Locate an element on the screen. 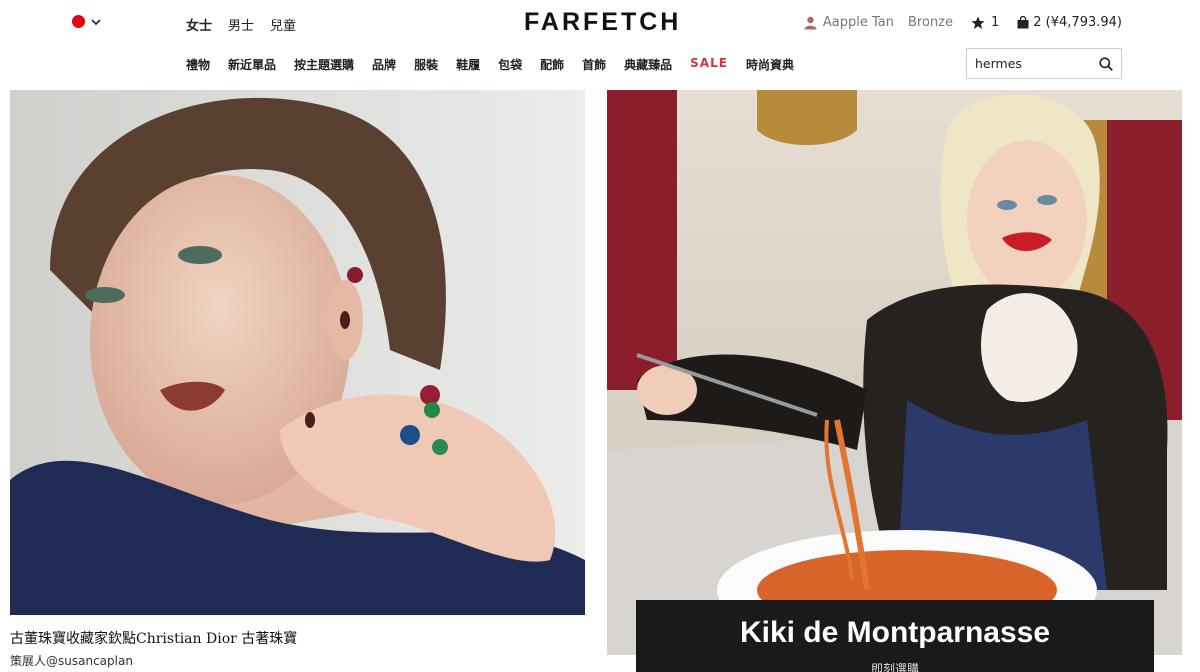 Image resolution: width=1200 pixels, height=672 pixels. region-selector is located at coordinates (86, 21).